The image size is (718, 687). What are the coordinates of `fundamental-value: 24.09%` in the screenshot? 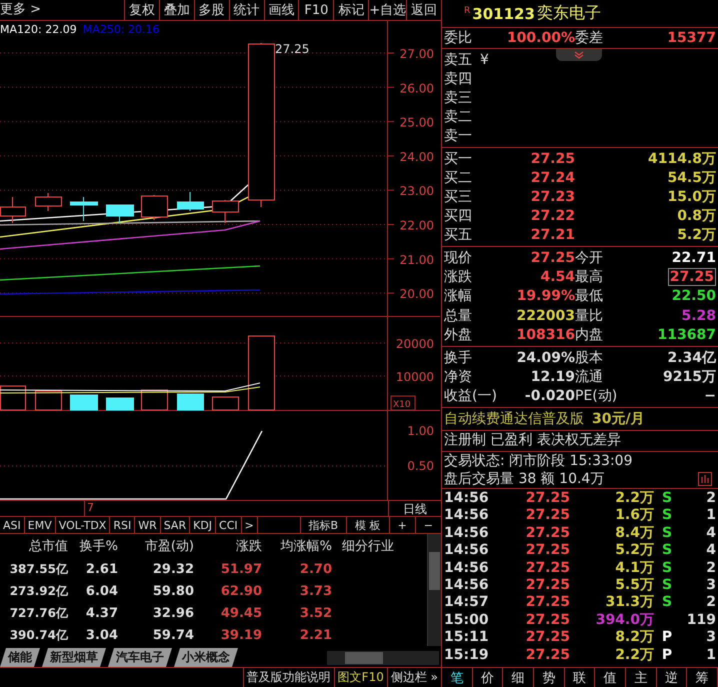 It's located at (545, 358).